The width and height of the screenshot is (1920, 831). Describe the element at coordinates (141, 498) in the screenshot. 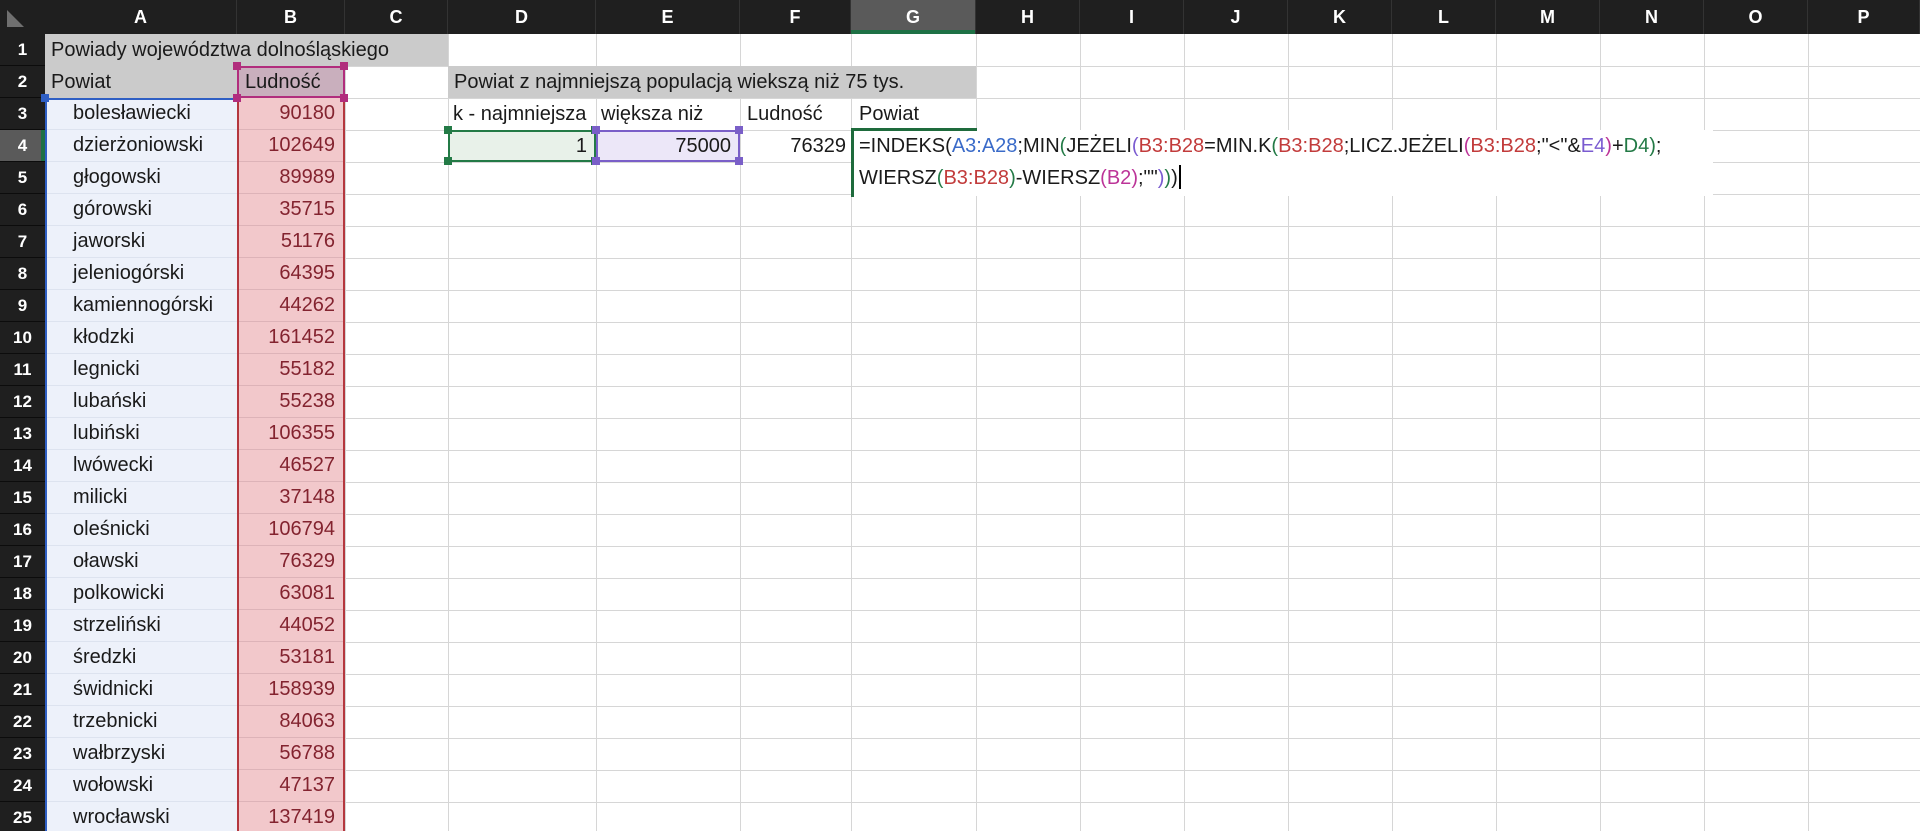

I see `powiat-cell: milicki` at that location.